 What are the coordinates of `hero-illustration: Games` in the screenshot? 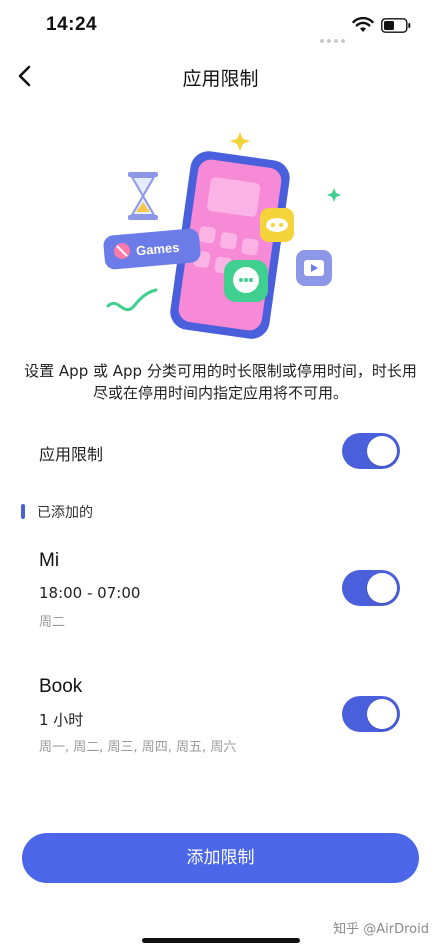 It's located at (222, 235).